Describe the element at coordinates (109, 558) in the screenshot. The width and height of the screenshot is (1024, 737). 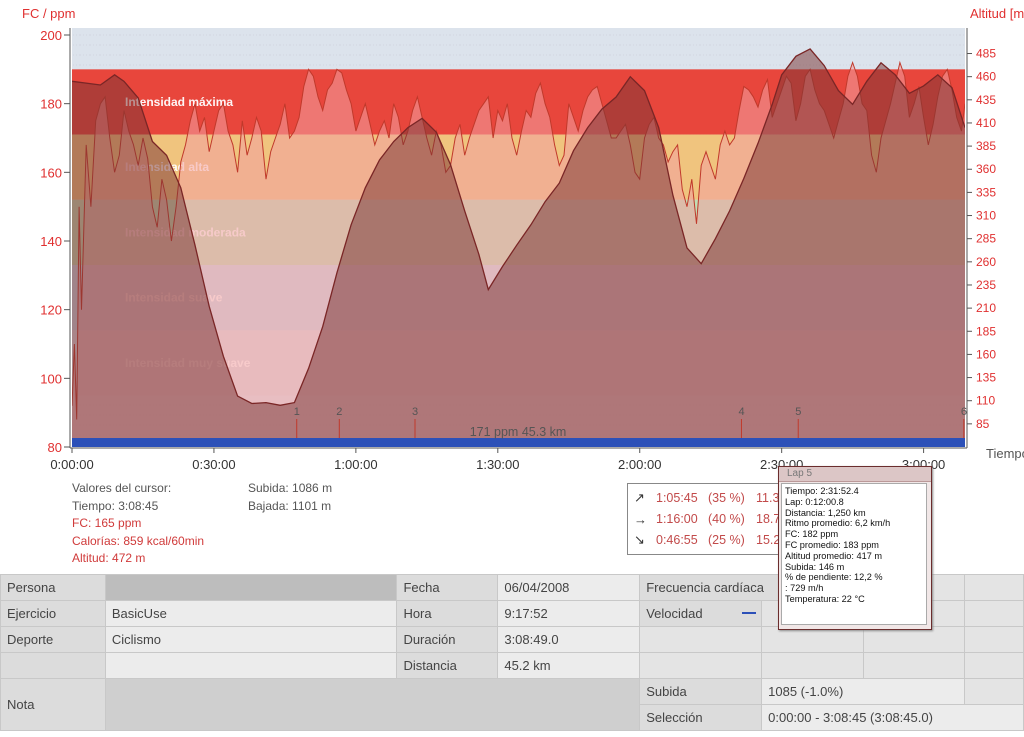
I see `cursor-altitude: Altitud: 472 m` at that location.